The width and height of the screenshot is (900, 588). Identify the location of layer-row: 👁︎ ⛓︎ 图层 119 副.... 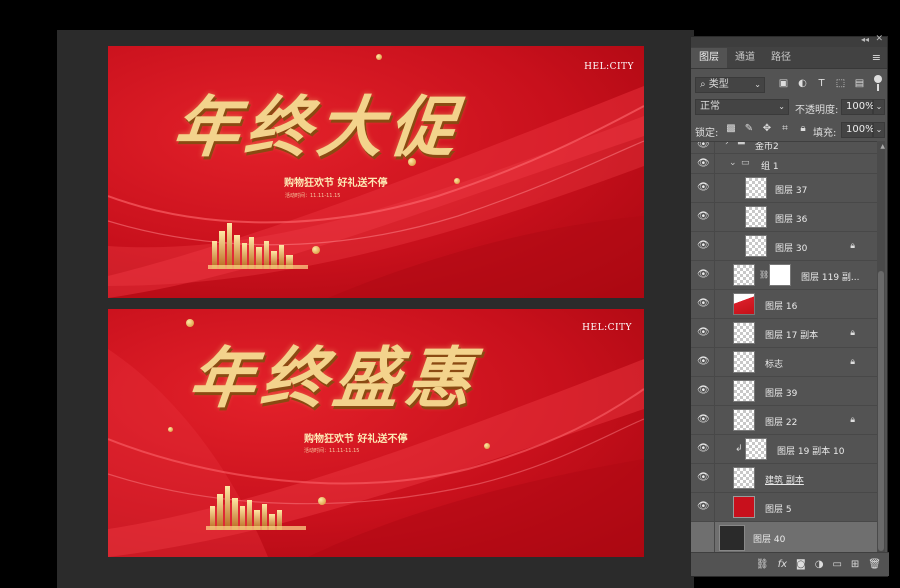
(784, 275).